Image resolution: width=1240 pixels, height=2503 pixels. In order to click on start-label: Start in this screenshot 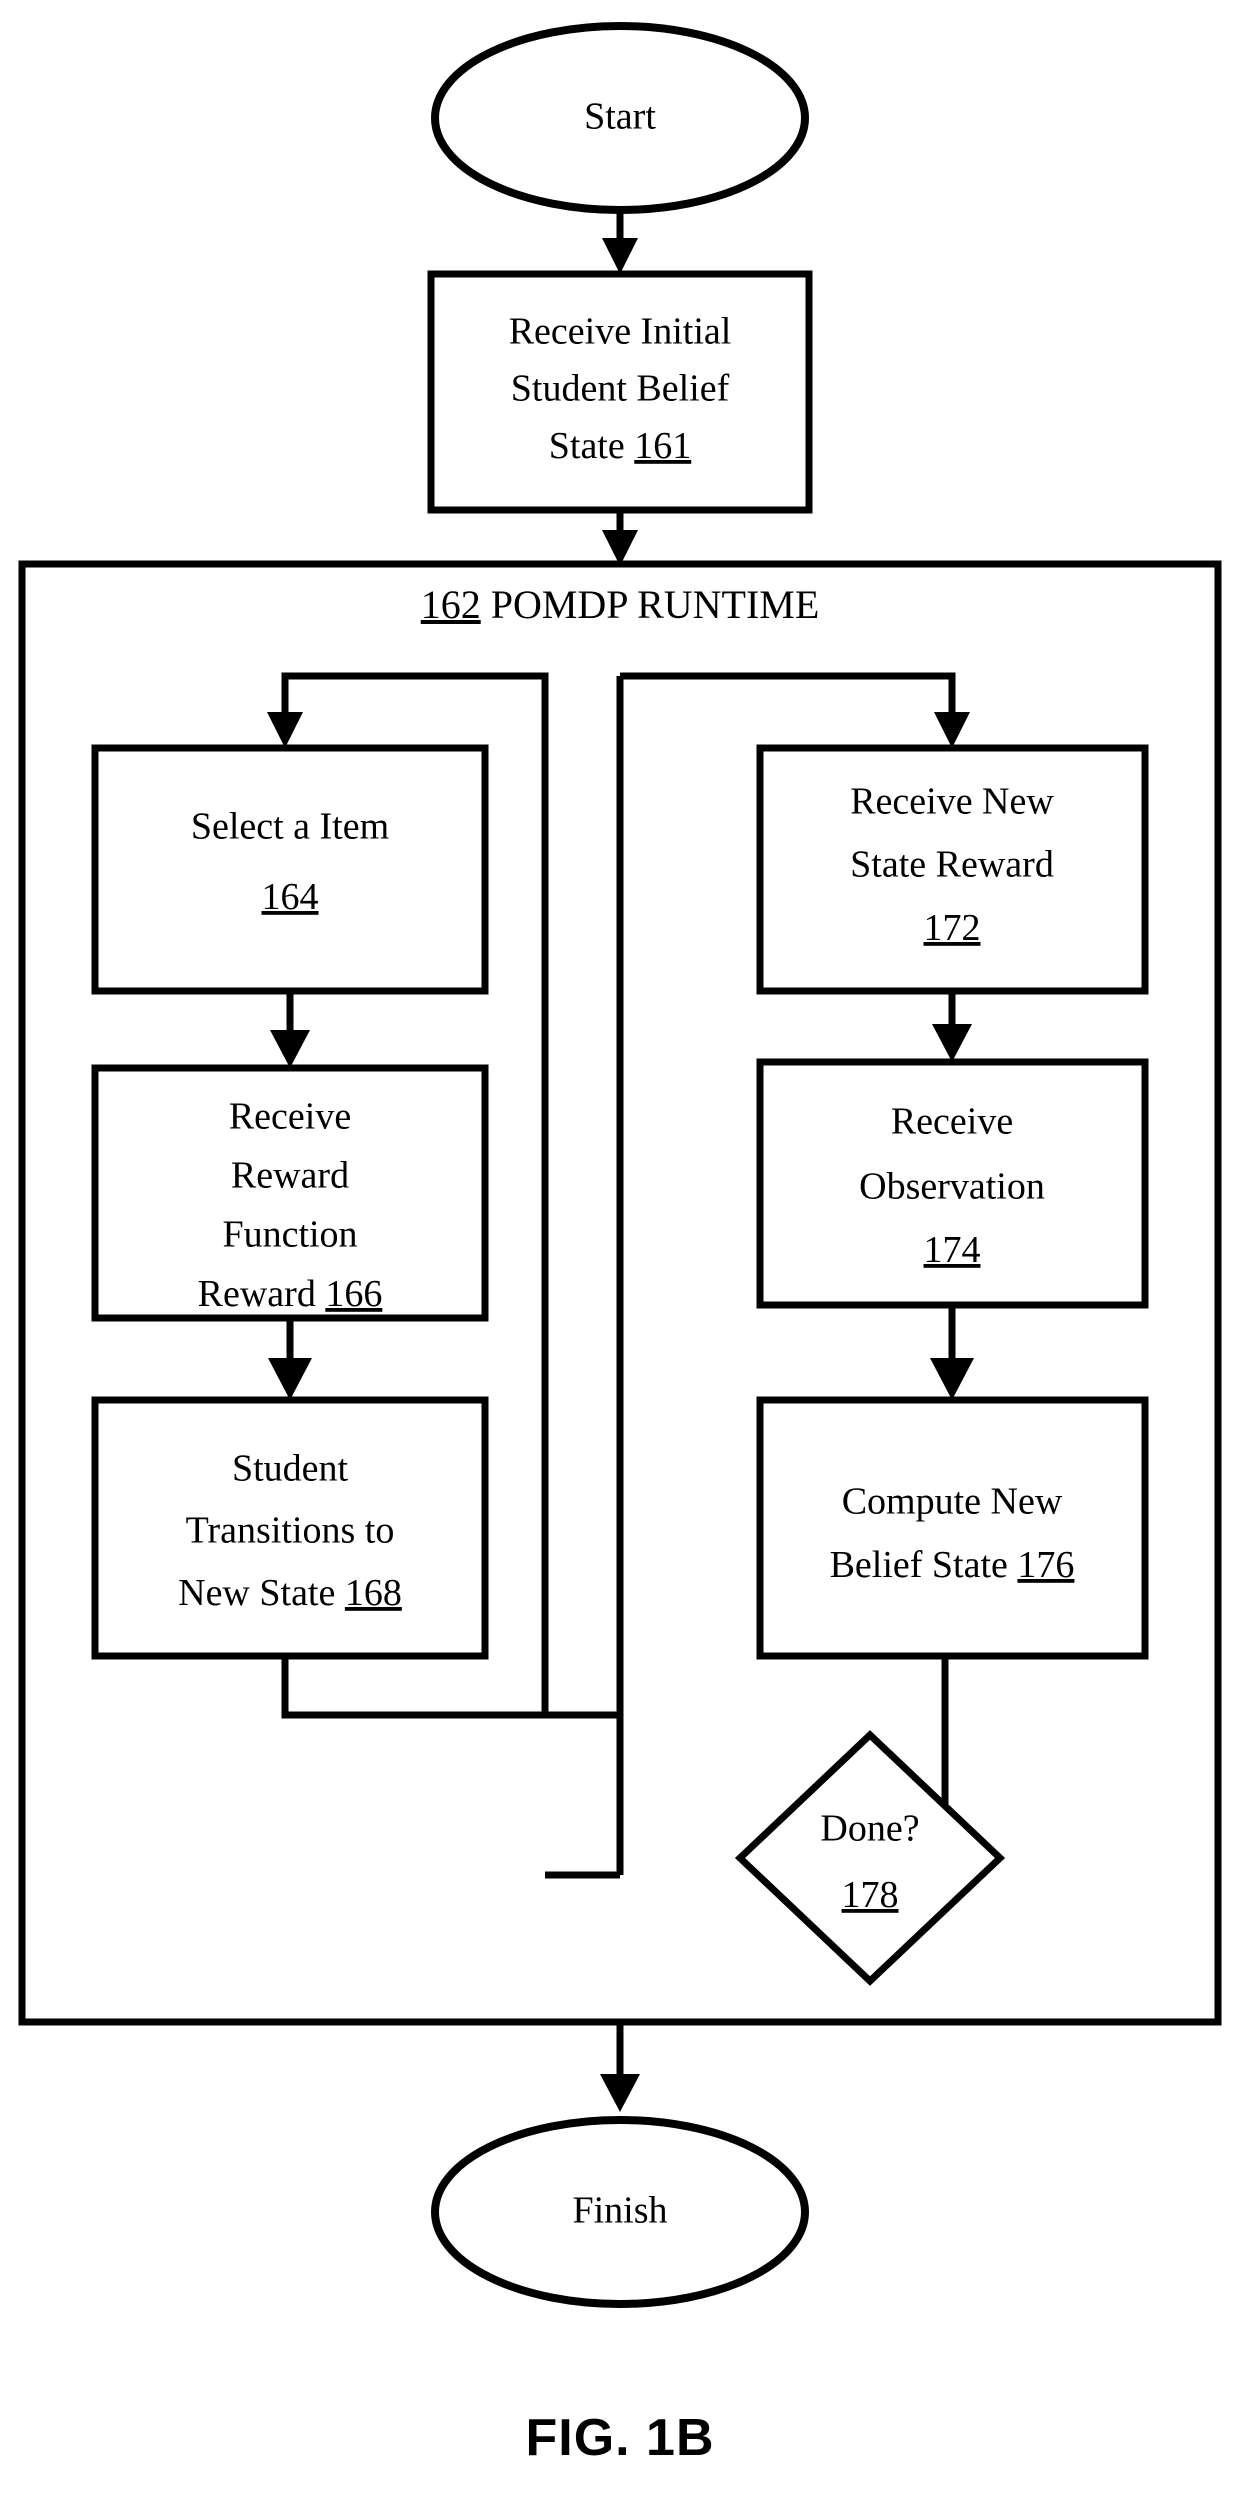, I will do `click(620, 117)`.